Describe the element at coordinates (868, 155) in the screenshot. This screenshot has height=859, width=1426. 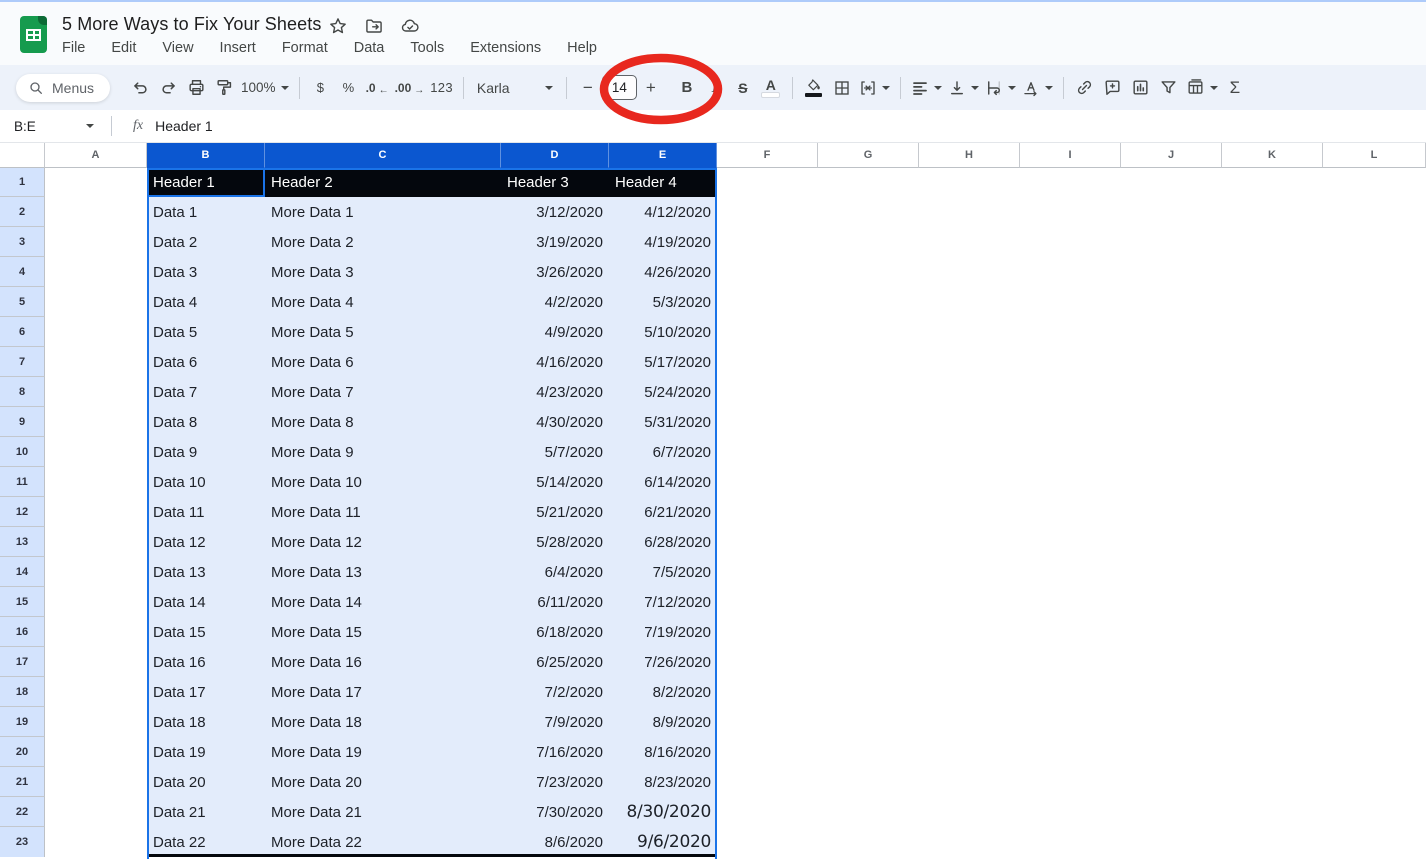
I see `column-header-G: G` at that location.